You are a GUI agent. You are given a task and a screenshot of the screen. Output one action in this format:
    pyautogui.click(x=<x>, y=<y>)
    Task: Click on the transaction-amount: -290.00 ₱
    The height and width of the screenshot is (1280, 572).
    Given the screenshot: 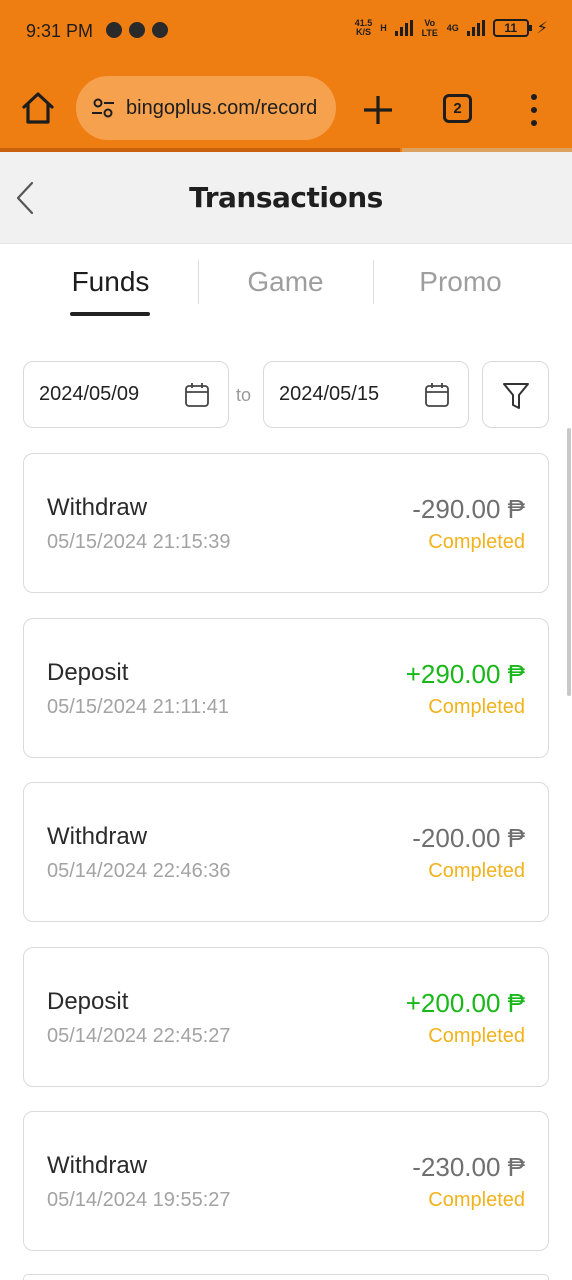 What is the action you would take?
    pyautogui.click(x=468, y=509)
    